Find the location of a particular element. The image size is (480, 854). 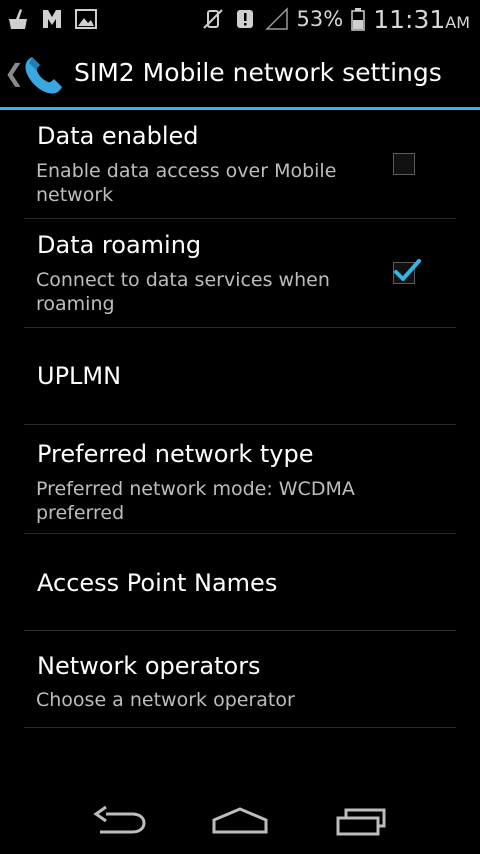

clock-time: 11:31 is located at coordinates (409, 19).